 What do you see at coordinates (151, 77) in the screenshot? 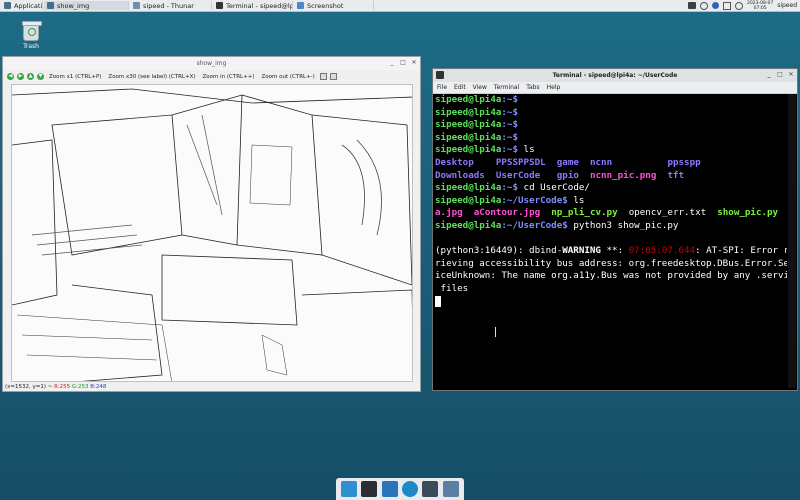
I see `zoom-x30-button: Zoom x30 (see label) (CTRL+X)` at bounding box center [151, 77].